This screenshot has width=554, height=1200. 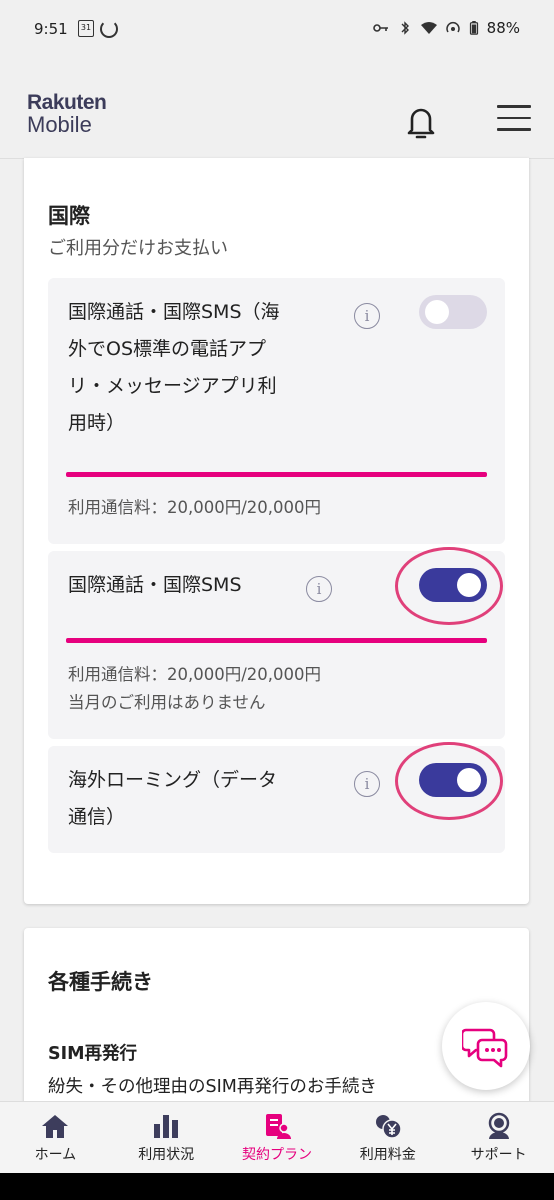 I want to click on notification-bell-icon, so click(x=421, y=122).